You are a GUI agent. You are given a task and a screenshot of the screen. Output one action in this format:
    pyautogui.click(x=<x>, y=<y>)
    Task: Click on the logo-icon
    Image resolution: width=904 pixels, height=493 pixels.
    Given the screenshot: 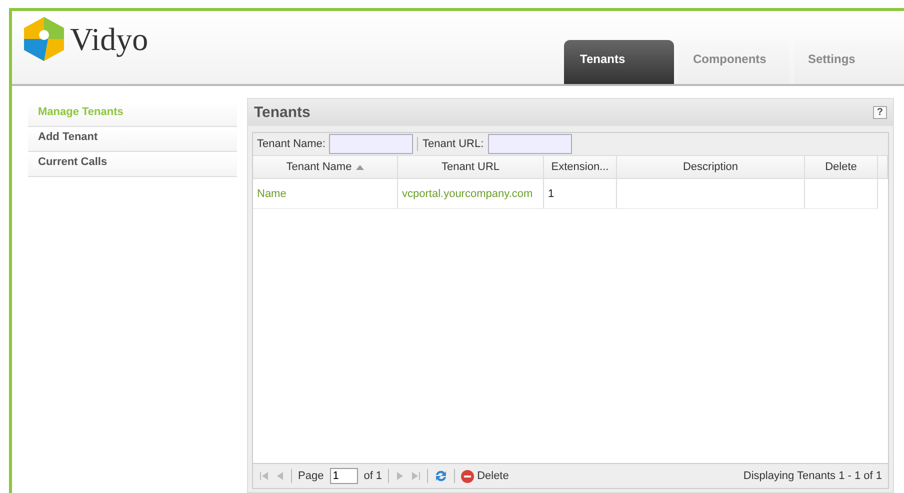 What is the action you would take?
    pyautogui.click(x=44, y=39)
    